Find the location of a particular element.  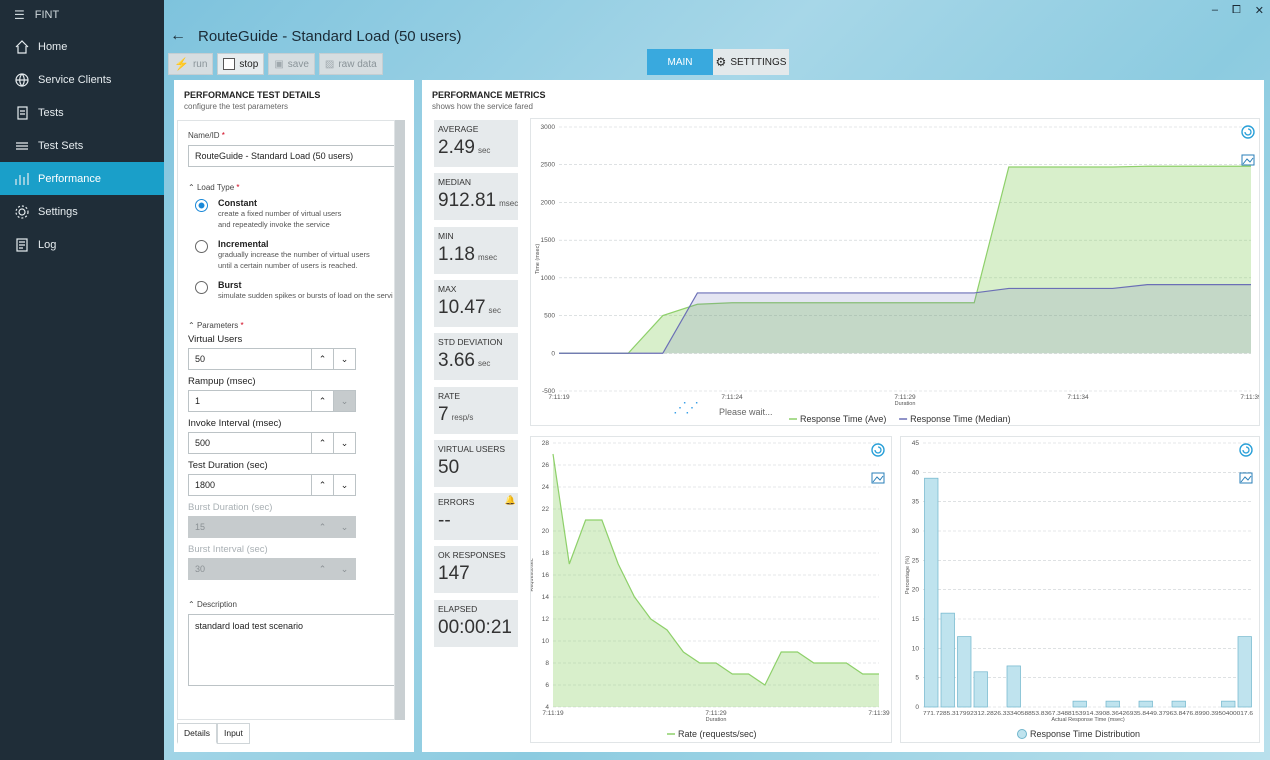

legend-swatch is located at coordinates (1022, 734).